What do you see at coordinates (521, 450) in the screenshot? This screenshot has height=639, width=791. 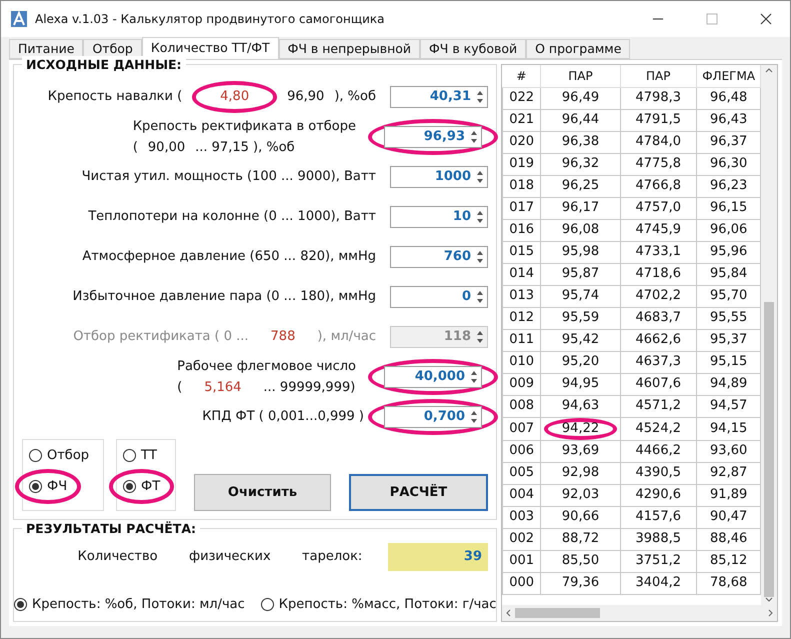 I see `table-cell: 006` at bounding box center [521, 450].